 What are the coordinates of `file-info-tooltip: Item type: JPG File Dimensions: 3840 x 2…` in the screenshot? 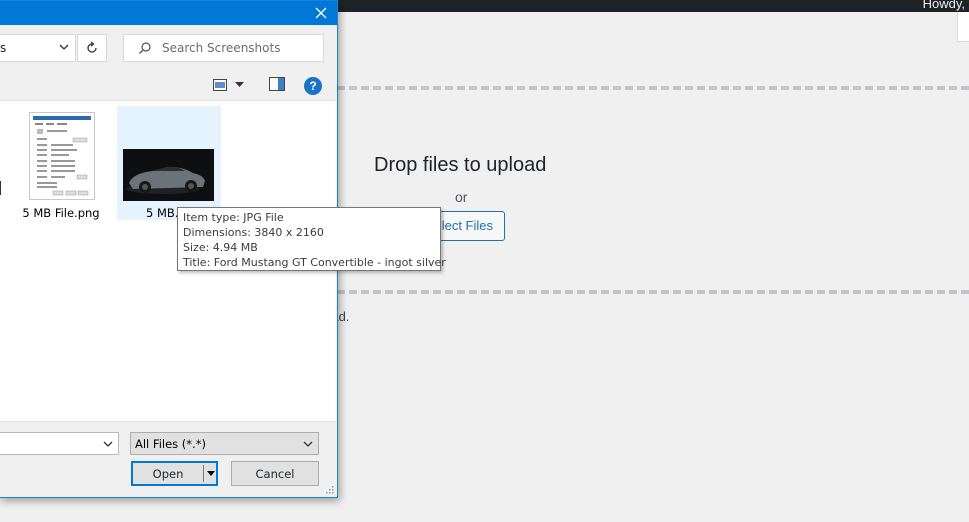 It's located at (311, 239).